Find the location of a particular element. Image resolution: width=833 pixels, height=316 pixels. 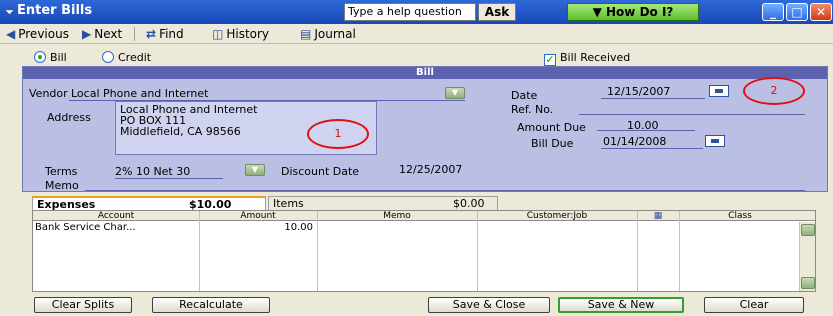

bill-received-label: Bill Received is located at coordinates (595, 57).